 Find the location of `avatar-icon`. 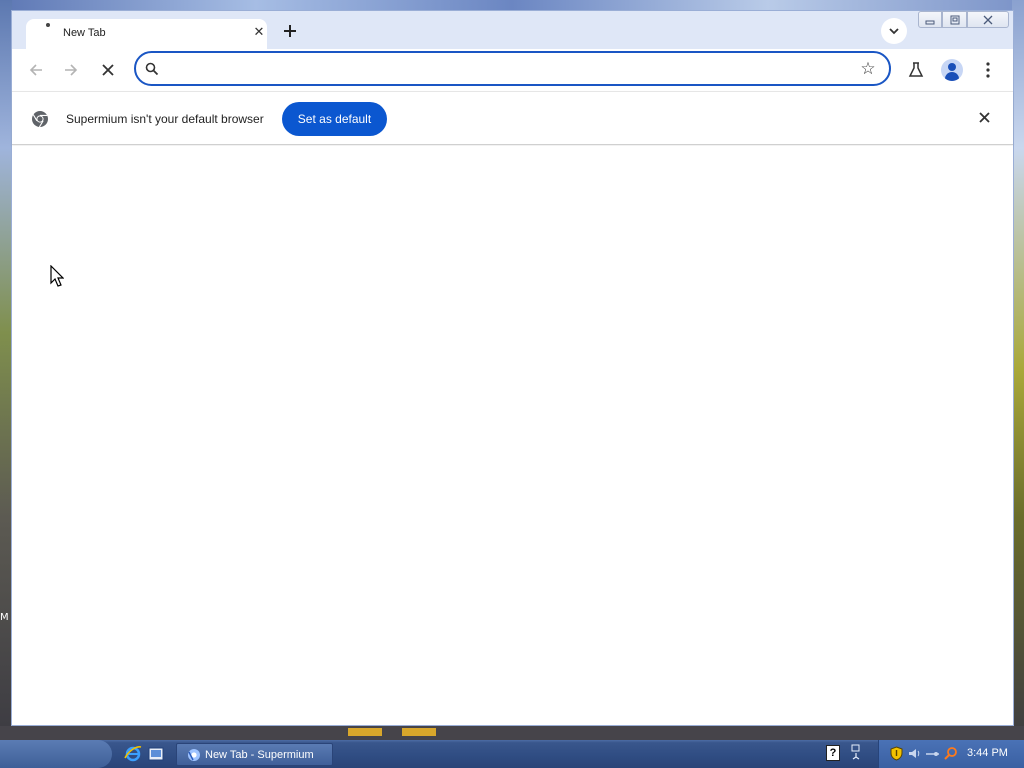

avatar-icon is located at coordinates (952, 70).